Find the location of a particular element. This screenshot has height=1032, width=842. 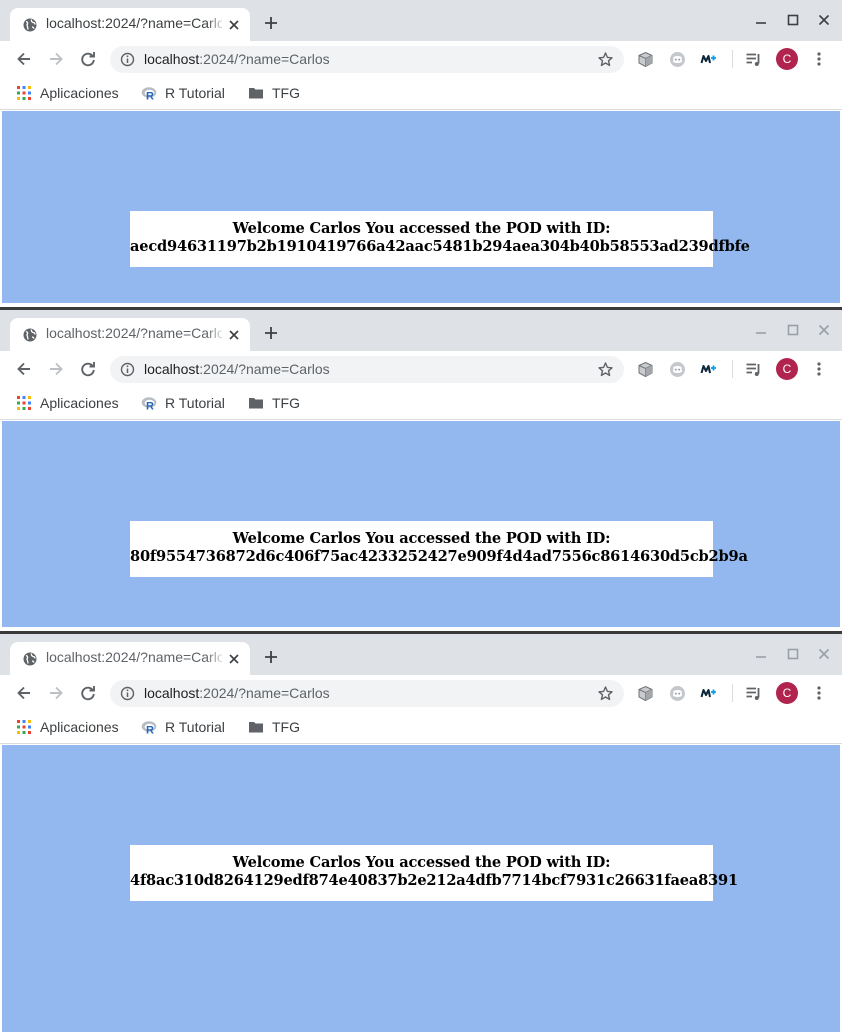

bookmark-label: Aplicaciones is located at coordinates (79, 403).